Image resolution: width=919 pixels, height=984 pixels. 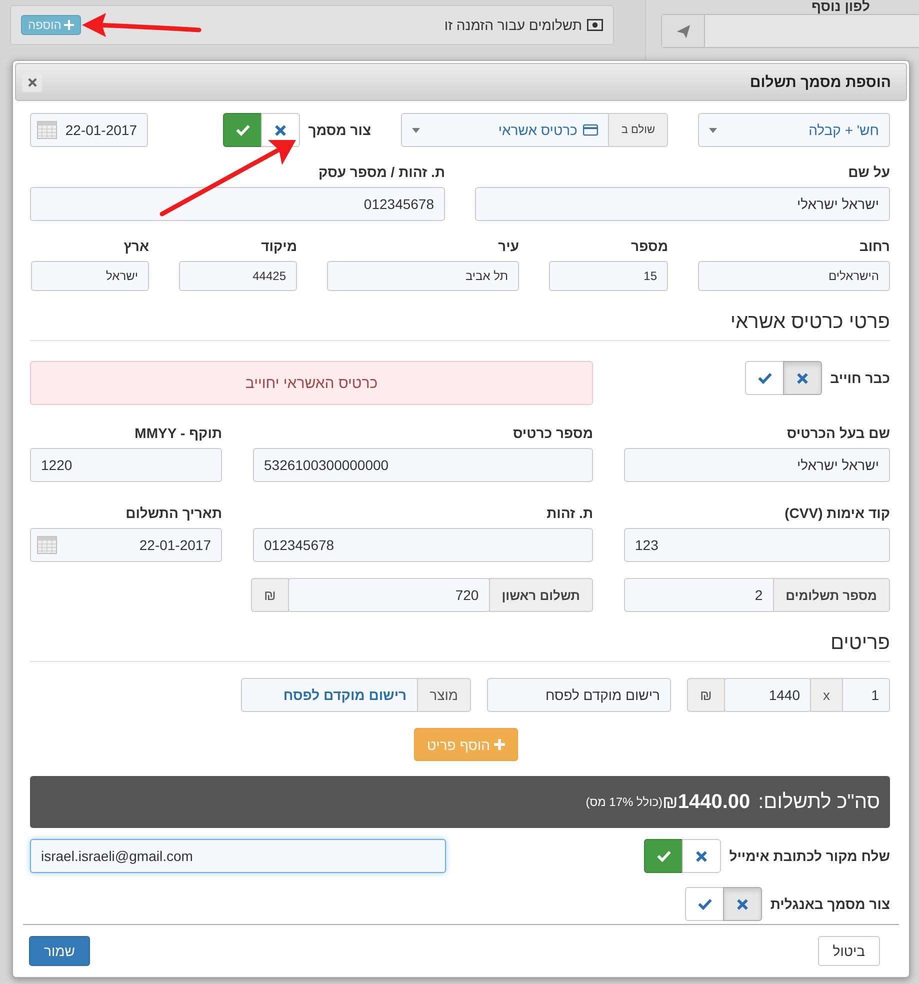 I want to click on field-label: שם בעל הכרטיס, so click(x=838, y=433).